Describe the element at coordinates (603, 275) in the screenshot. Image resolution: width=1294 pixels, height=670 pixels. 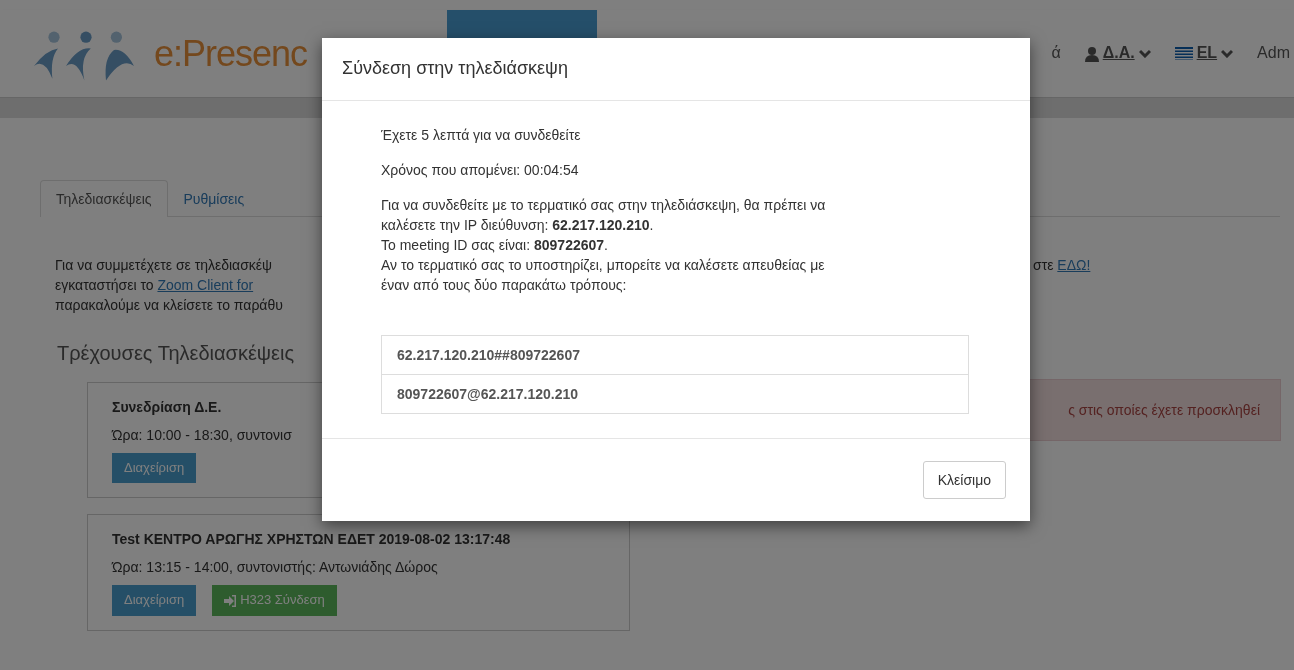
I see `modal-text: Αν το τερματικό σας το υποστηρίζει, μπορείτε να καλέσετε απευθείας με έναν από τους δύο παρακάτω τρόπους:` at that location.